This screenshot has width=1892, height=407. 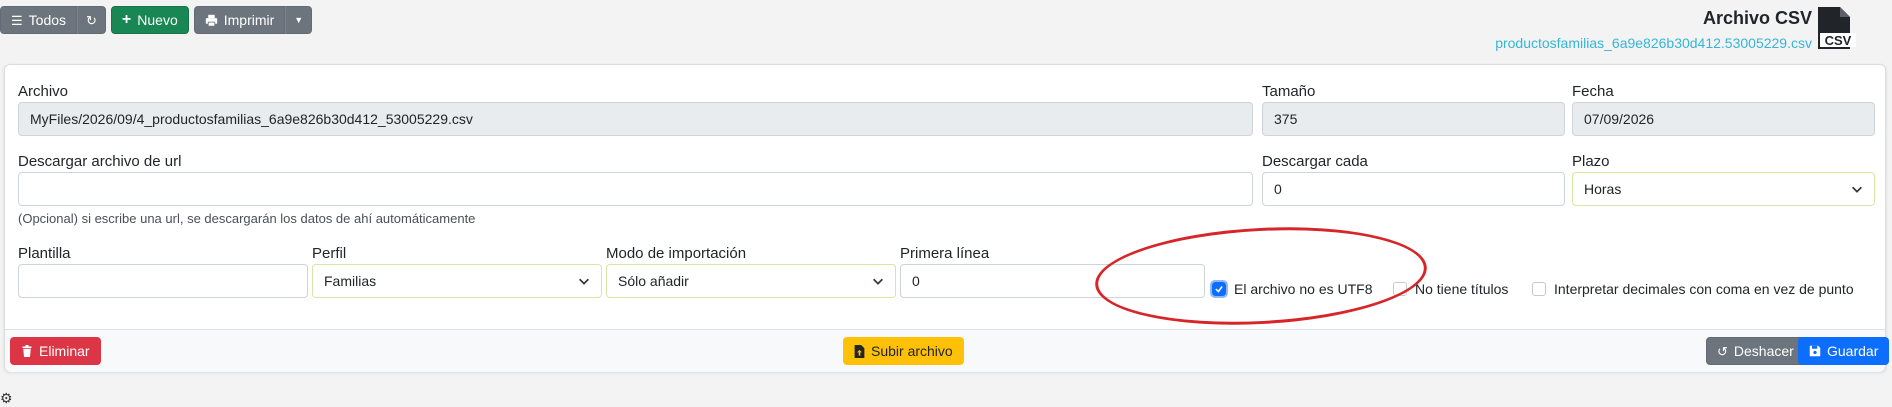 I want to click on url-label: Descargar archivo de url, so click(x=100, y=161).